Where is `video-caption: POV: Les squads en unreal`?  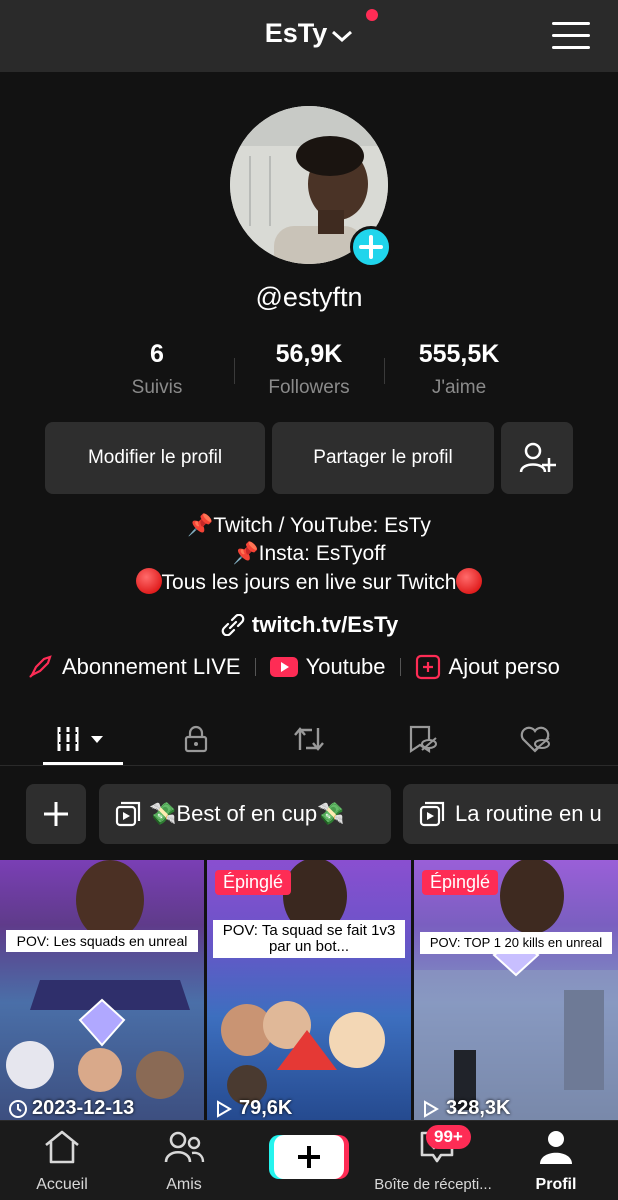
video-caption: POV: Les squads en unreal is located at coordinates (102, 941).